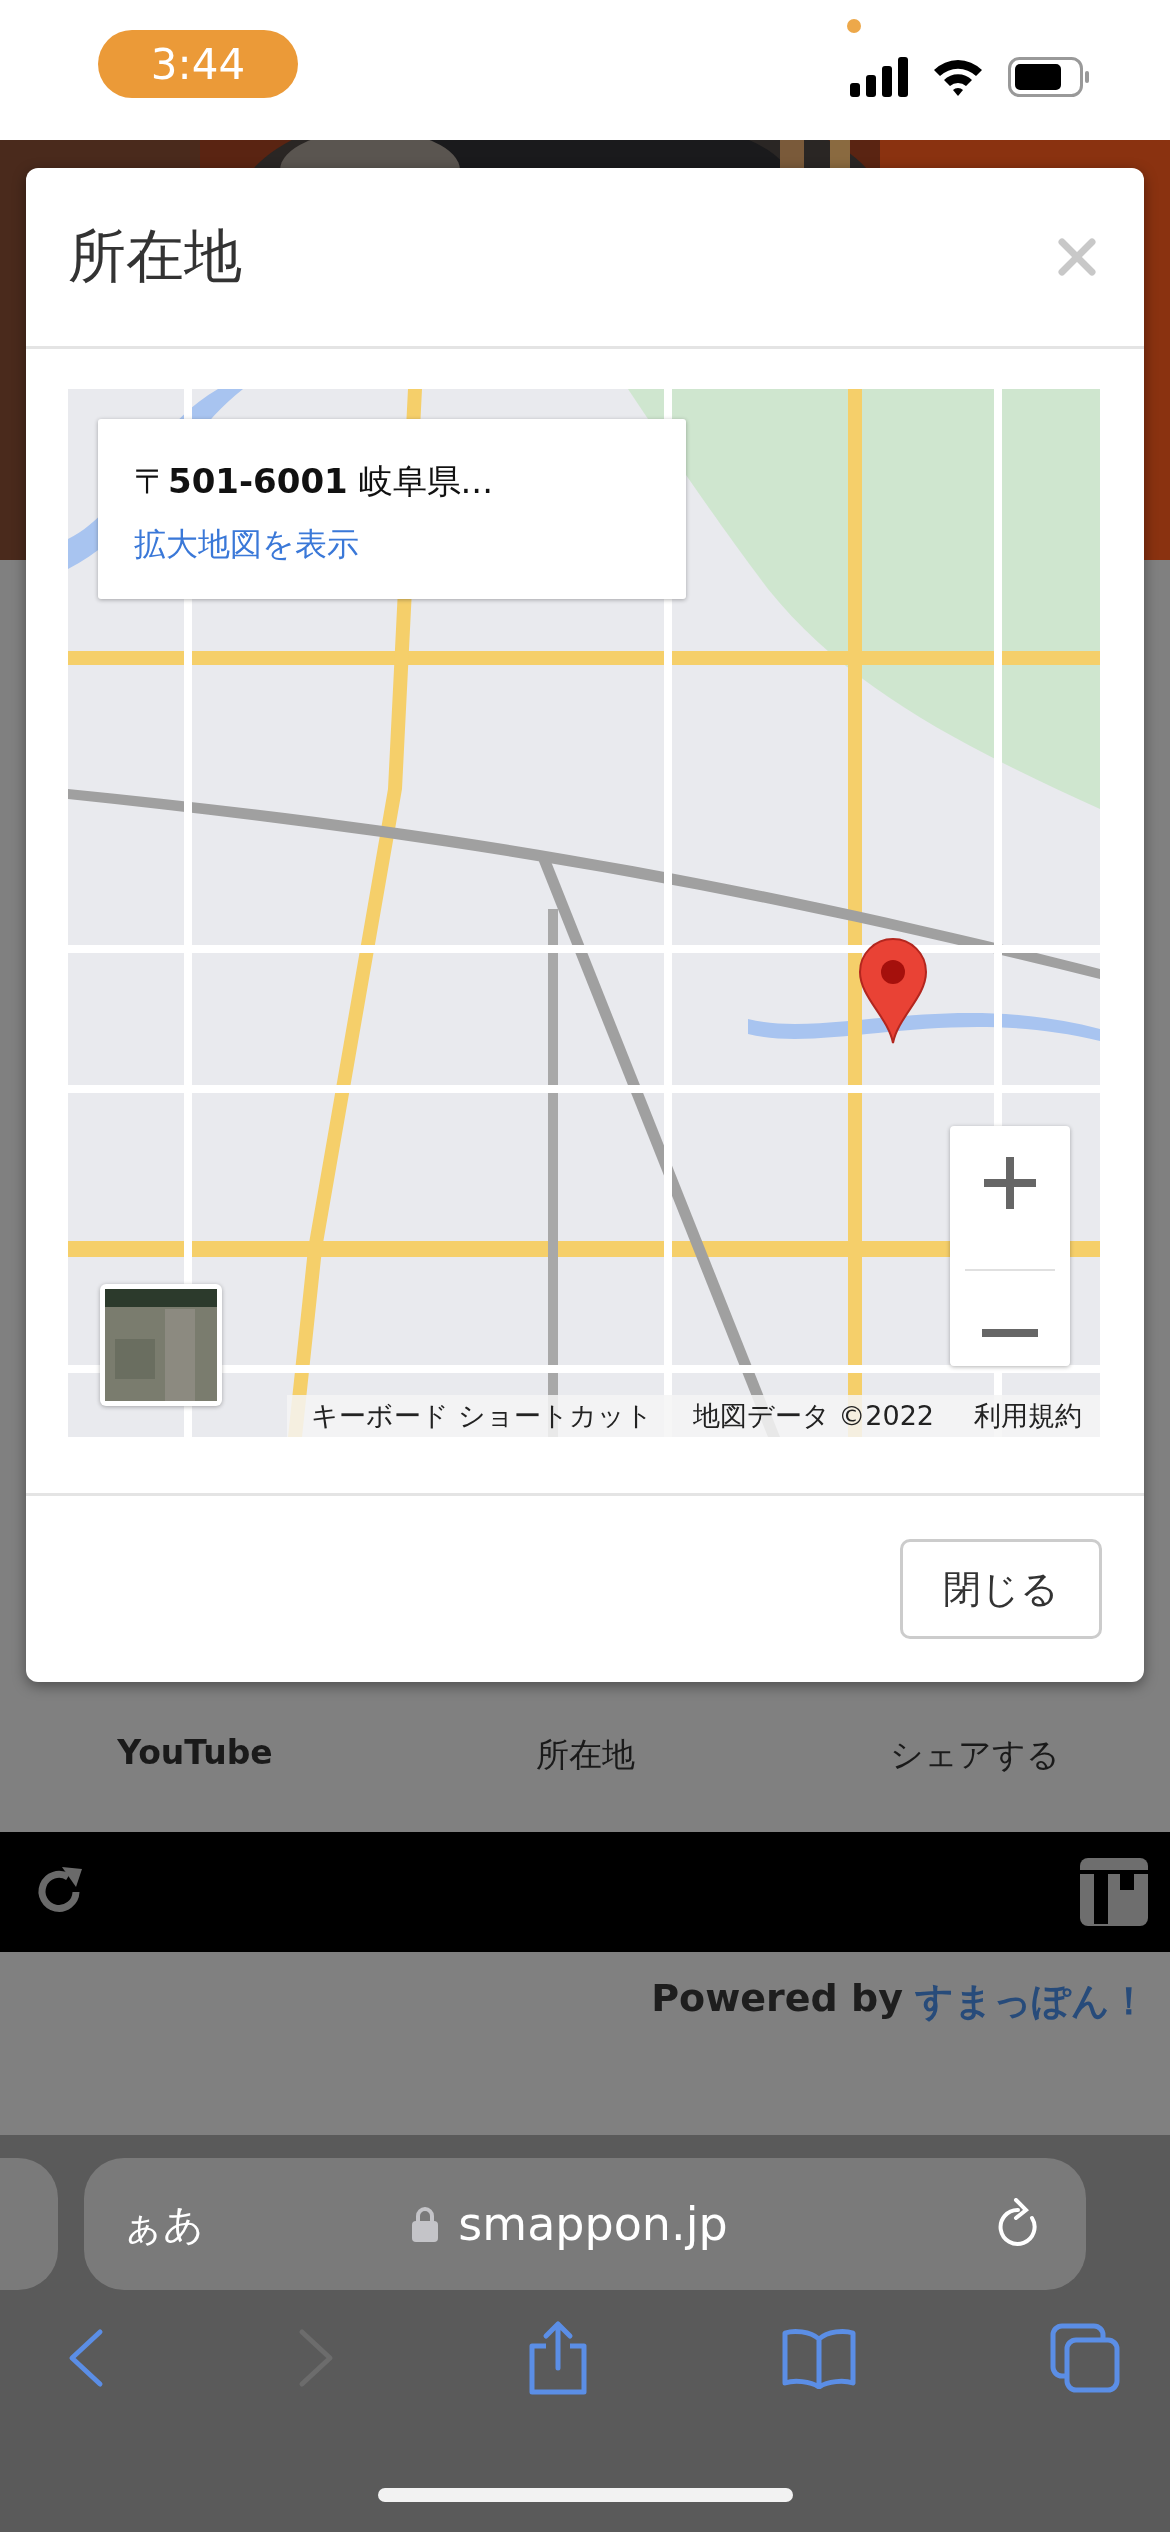 Image resolution: width=1170 pixels, height=2532 pixels. I want to click on signal-icon, so click(879, 77).